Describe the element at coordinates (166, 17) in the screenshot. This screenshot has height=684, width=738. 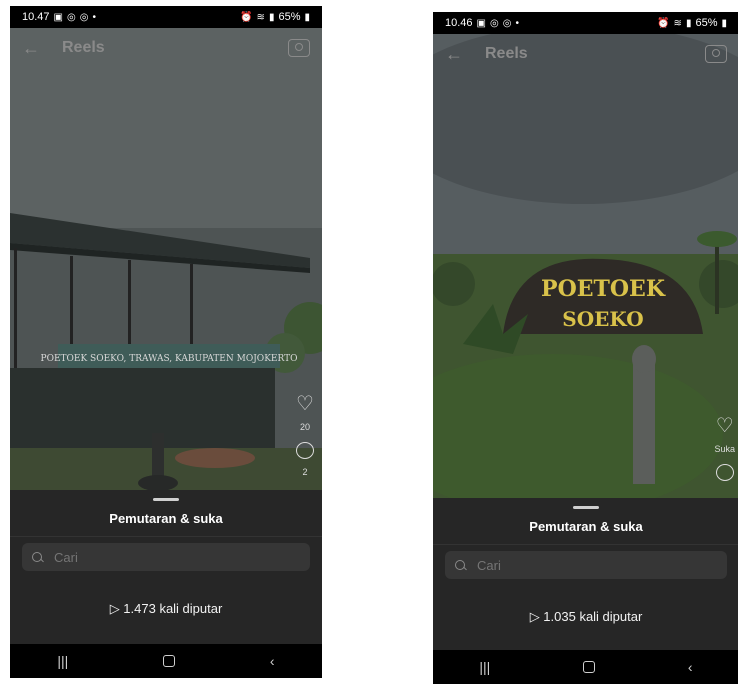
I see `status-bar: 10.47 ▣ ◎ ◎ • ⏰ ≋ ▮ 65% ▮` at that location.